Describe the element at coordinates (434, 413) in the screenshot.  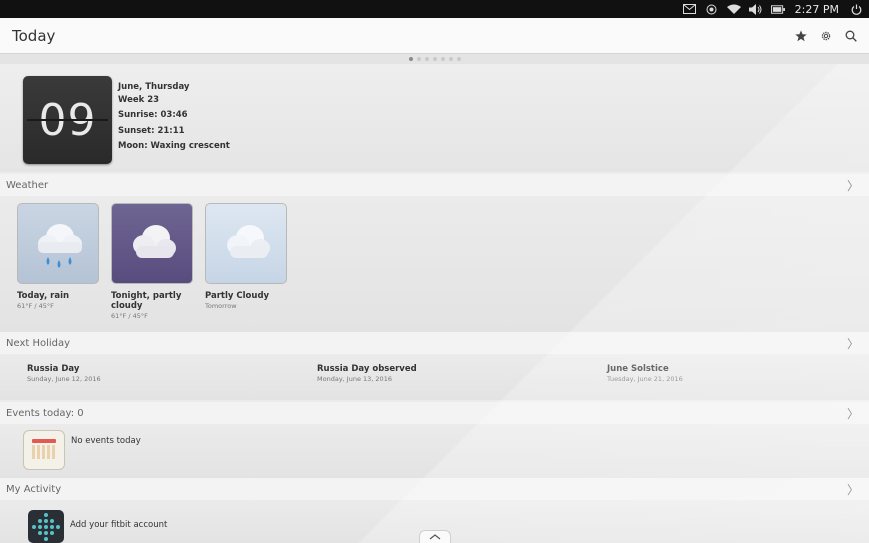
I see `events-header: Events today: 0 〉` at that location.